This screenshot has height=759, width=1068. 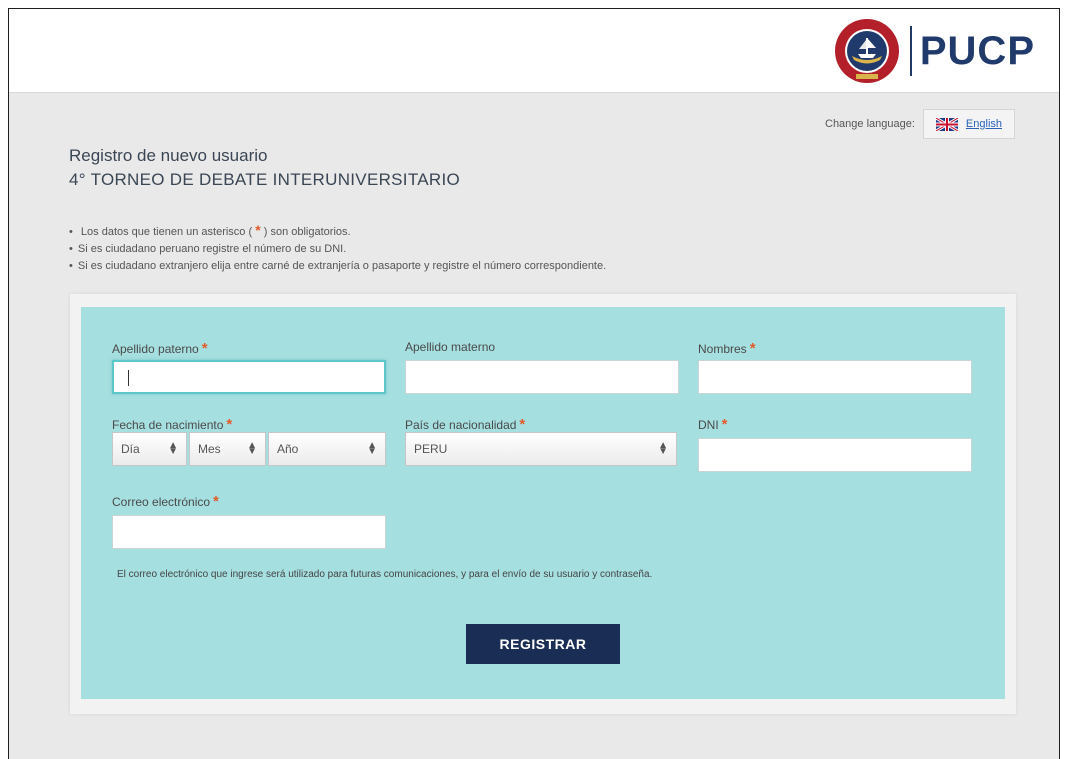 I want to click on dni-label: DNI *, so click(x=713, y=424).